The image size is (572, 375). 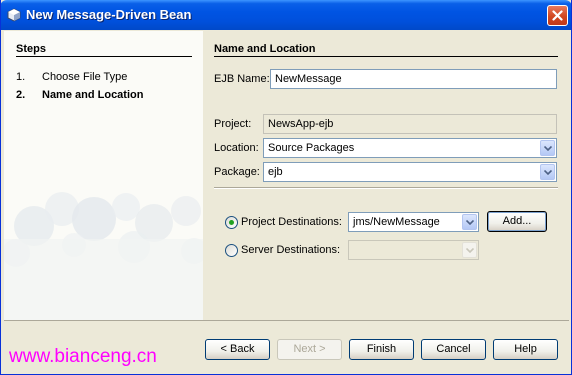 I want to click on step-name-and-location: 2. Name and Location, so click(x=79, y=95).